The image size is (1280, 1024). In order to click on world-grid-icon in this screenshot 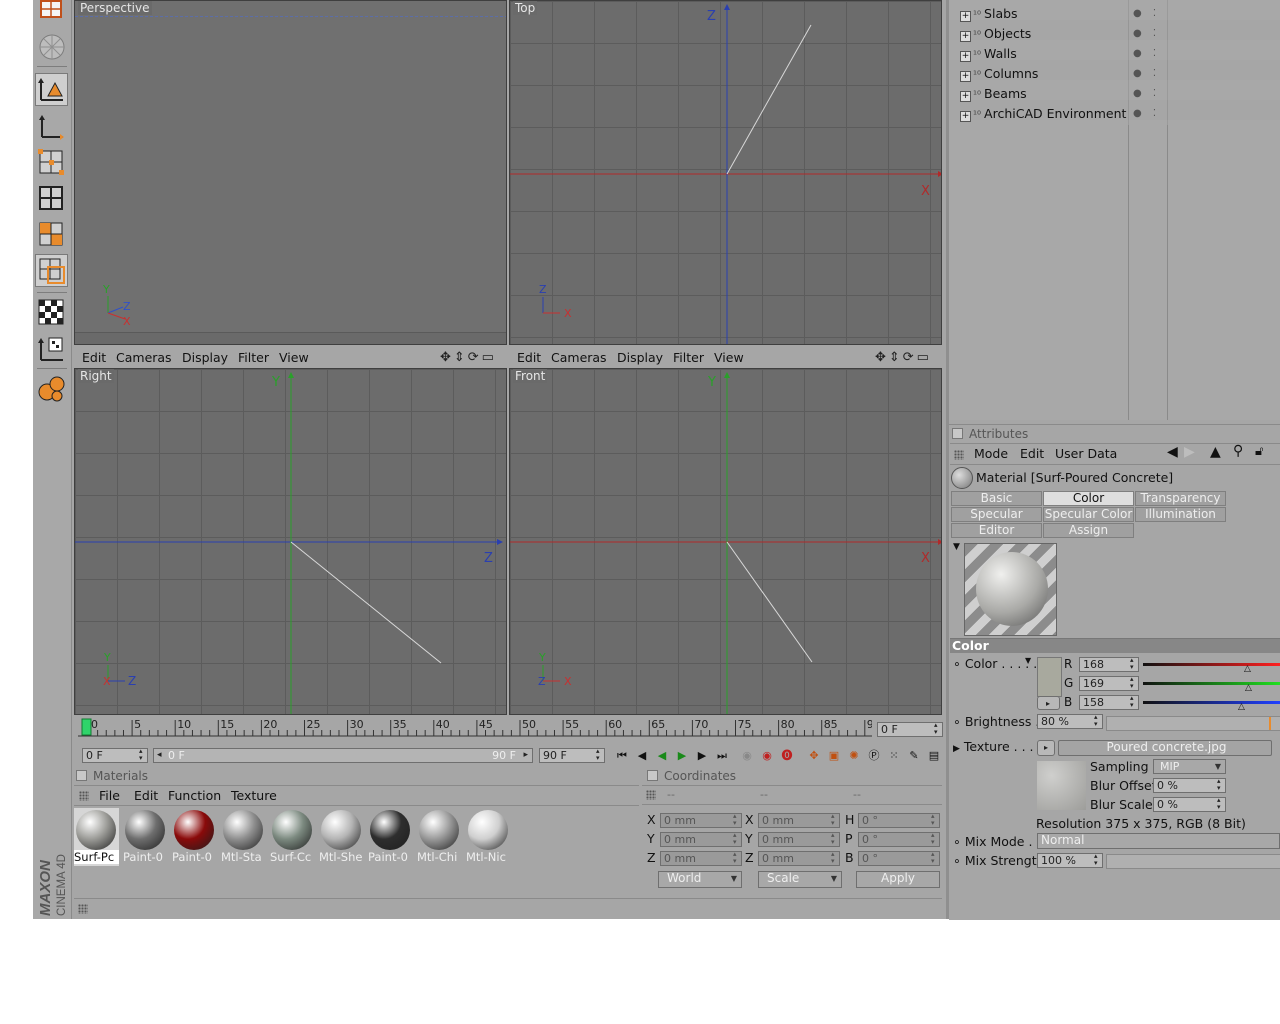, I will do `click(51, 46)`.